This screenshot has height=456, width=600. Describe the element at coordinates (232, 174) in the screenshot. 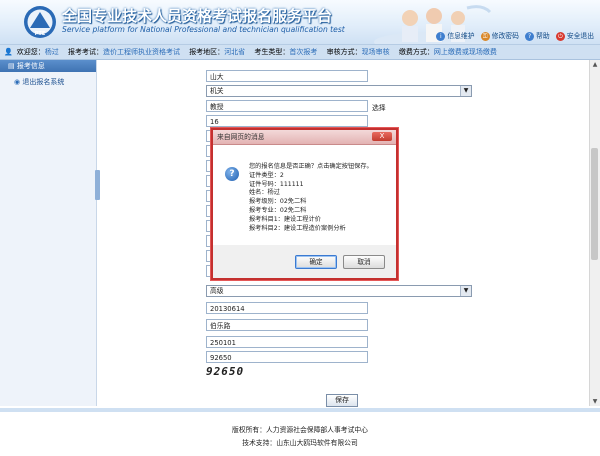

I see `question-icon: ?` at that location.